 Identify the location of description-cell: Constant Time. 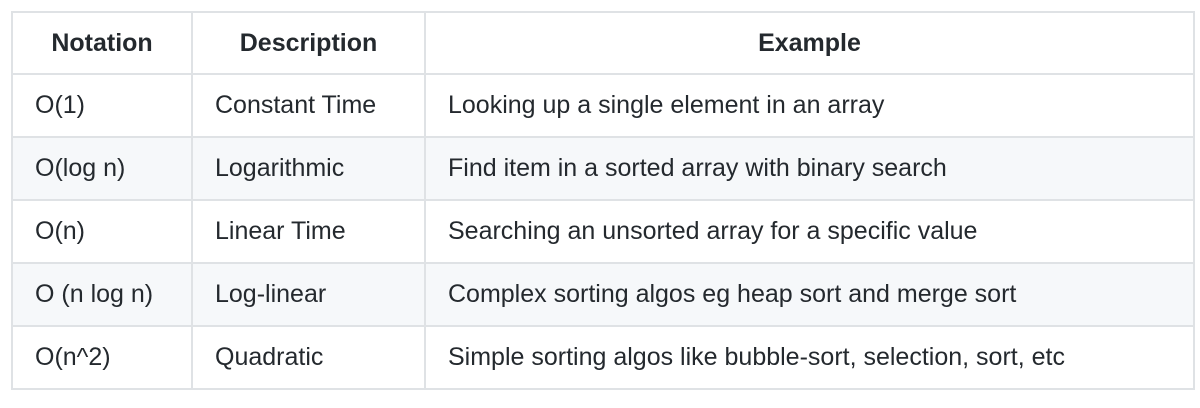
(308, 105).